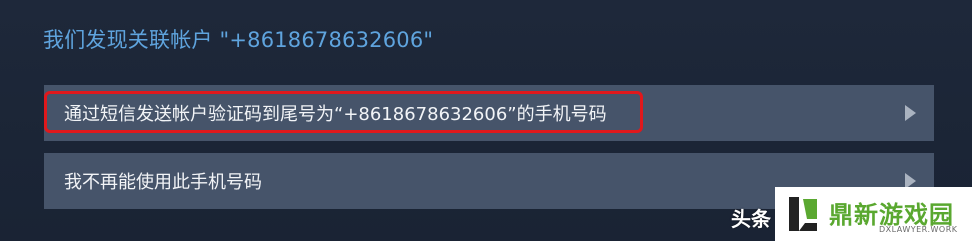  Describe the element at coordinates (918, 229) in the screenshot. I see `logo-subtitle: DXLAWYER.WORK` at that location.